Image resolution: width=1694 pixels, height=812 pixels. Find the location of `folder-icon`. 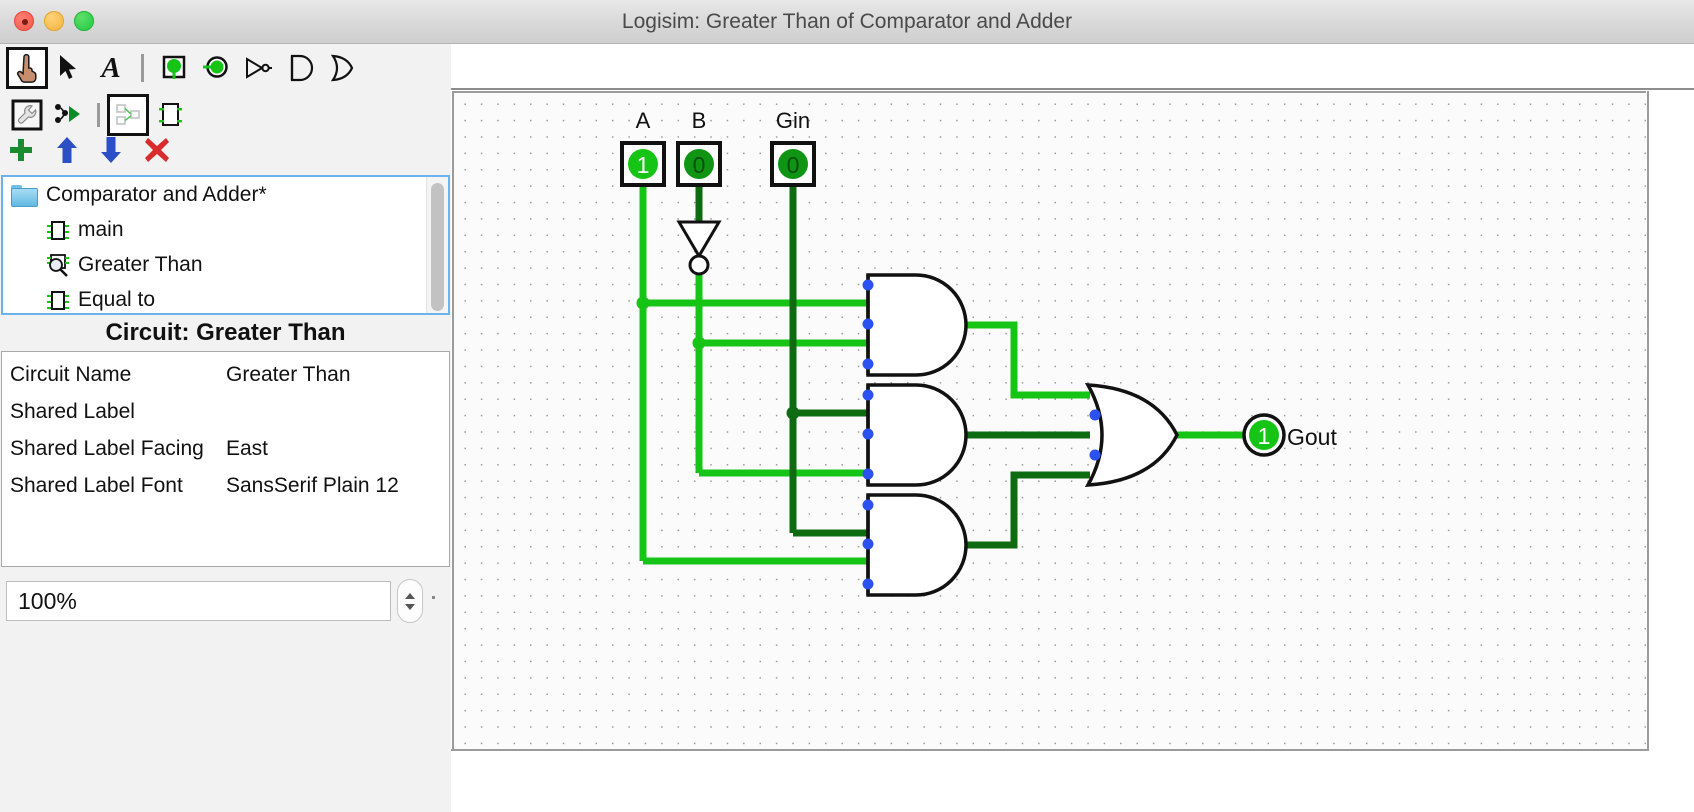

folder-icon is located at coordinates (24, 195).